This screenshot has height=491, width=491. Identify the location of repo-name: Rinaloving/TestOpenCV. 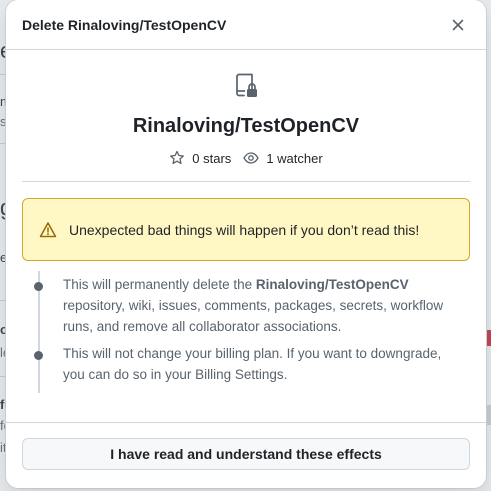
(246, 126).